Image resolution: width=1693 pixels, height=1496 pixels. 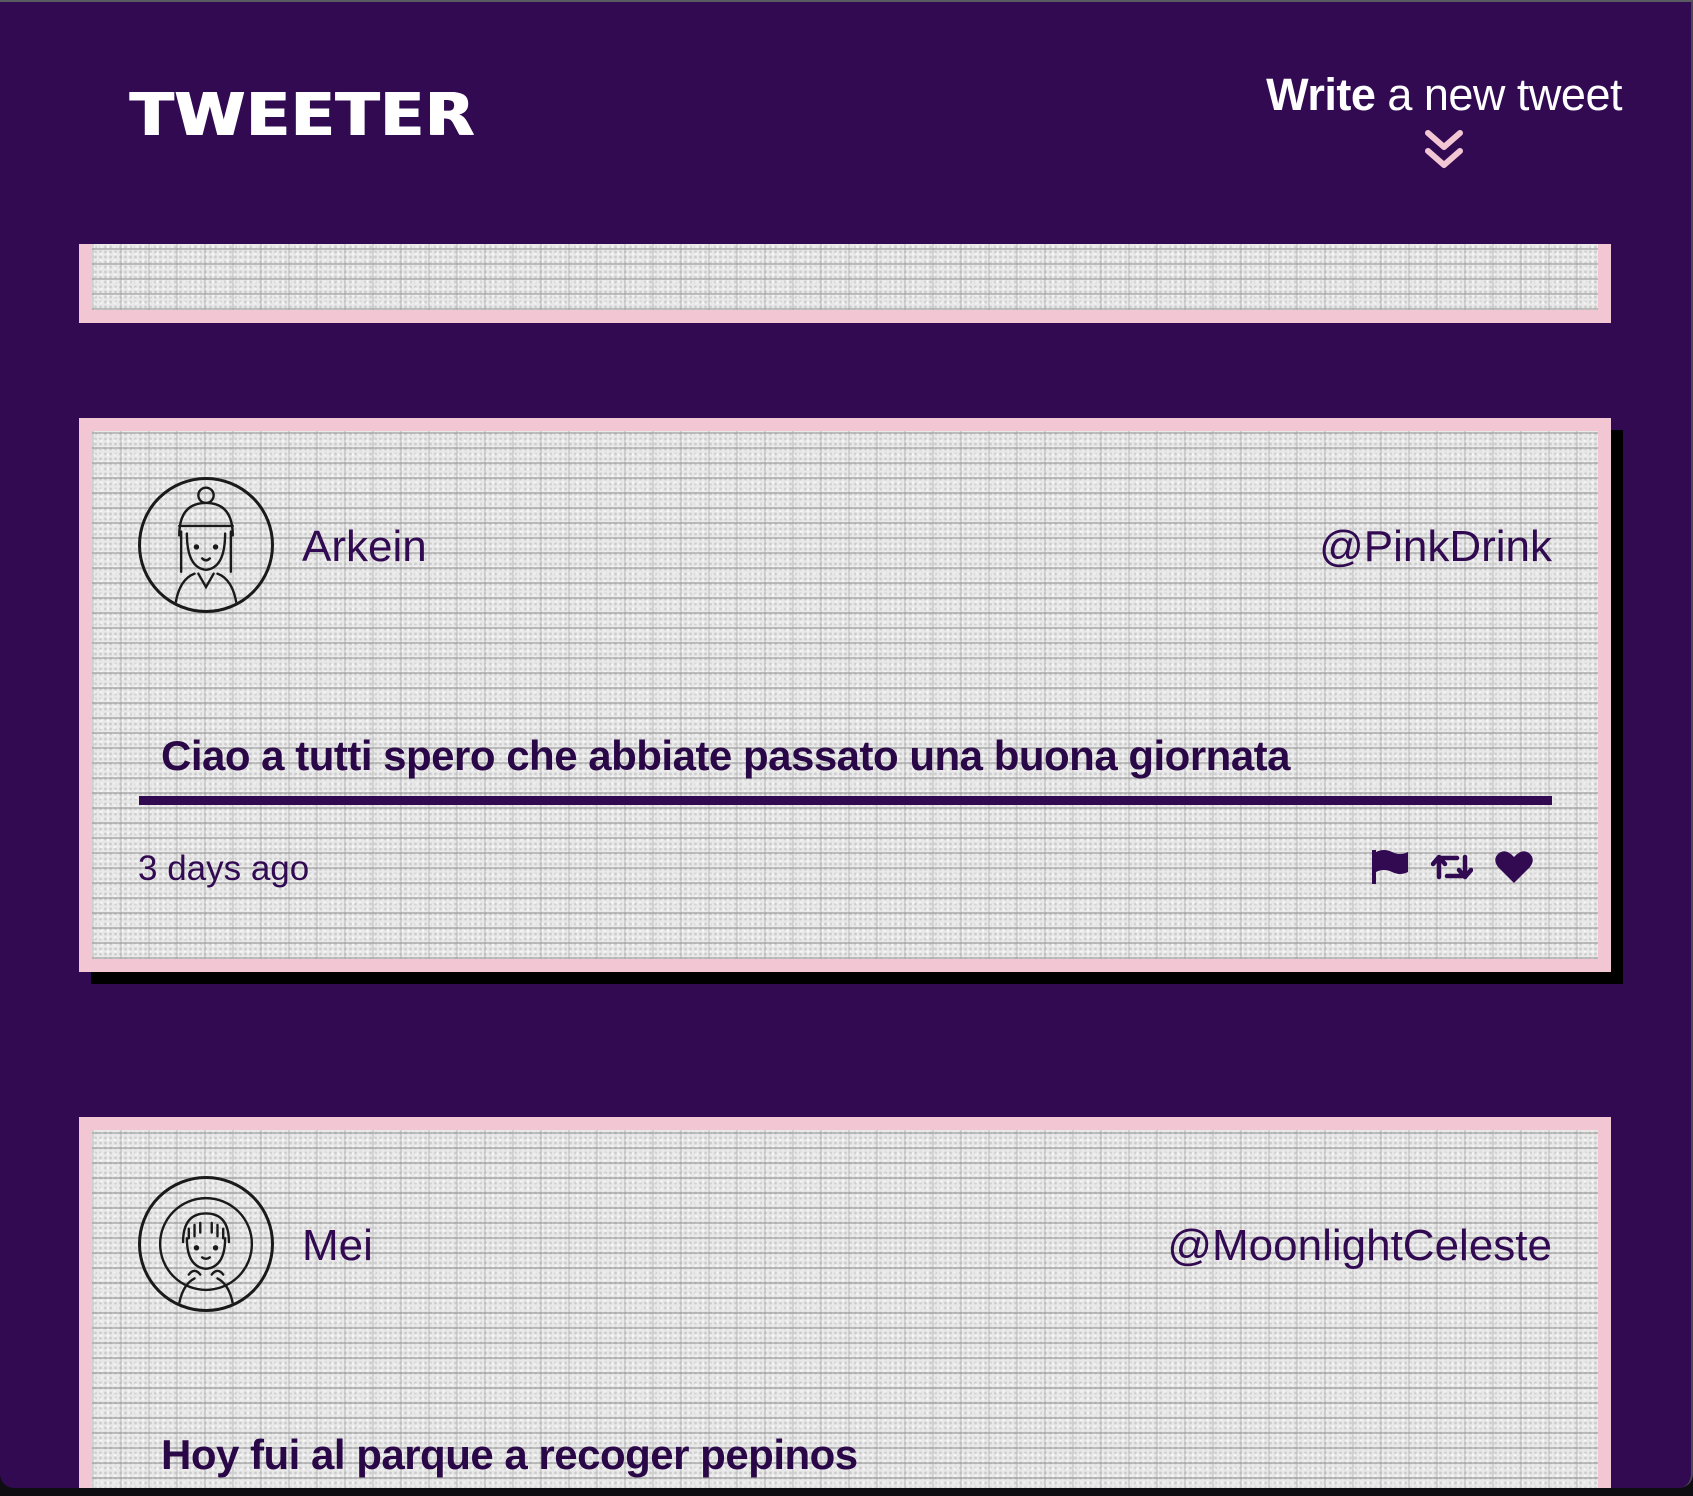 What do you see at coordinates (509, 1454) in the screenshot?
I see `tweet-text: Hoy fui al parque a recoger pepinos` at bounding box center [509, 1454].